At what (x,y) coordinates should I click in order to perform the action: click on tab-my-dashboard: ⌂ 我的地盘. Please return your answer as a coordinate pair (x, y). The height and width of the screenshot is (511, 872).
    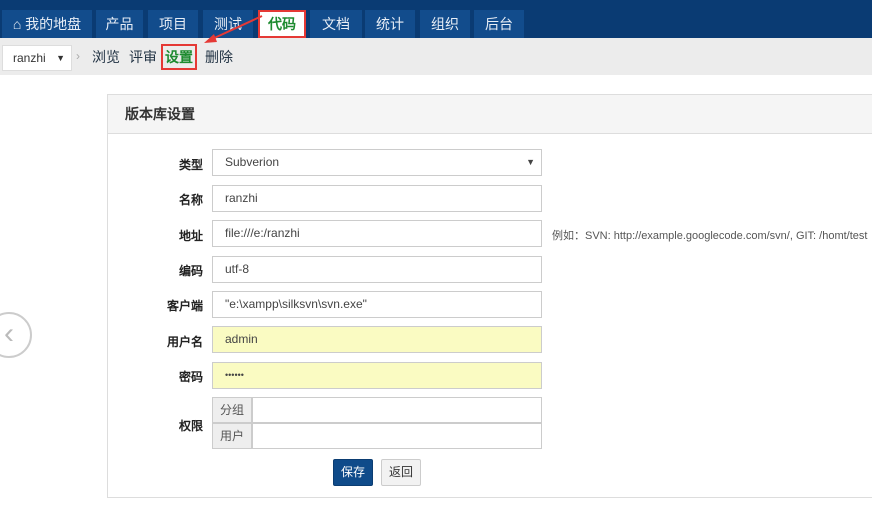
    Looking at the image, I should click on (47, 24).